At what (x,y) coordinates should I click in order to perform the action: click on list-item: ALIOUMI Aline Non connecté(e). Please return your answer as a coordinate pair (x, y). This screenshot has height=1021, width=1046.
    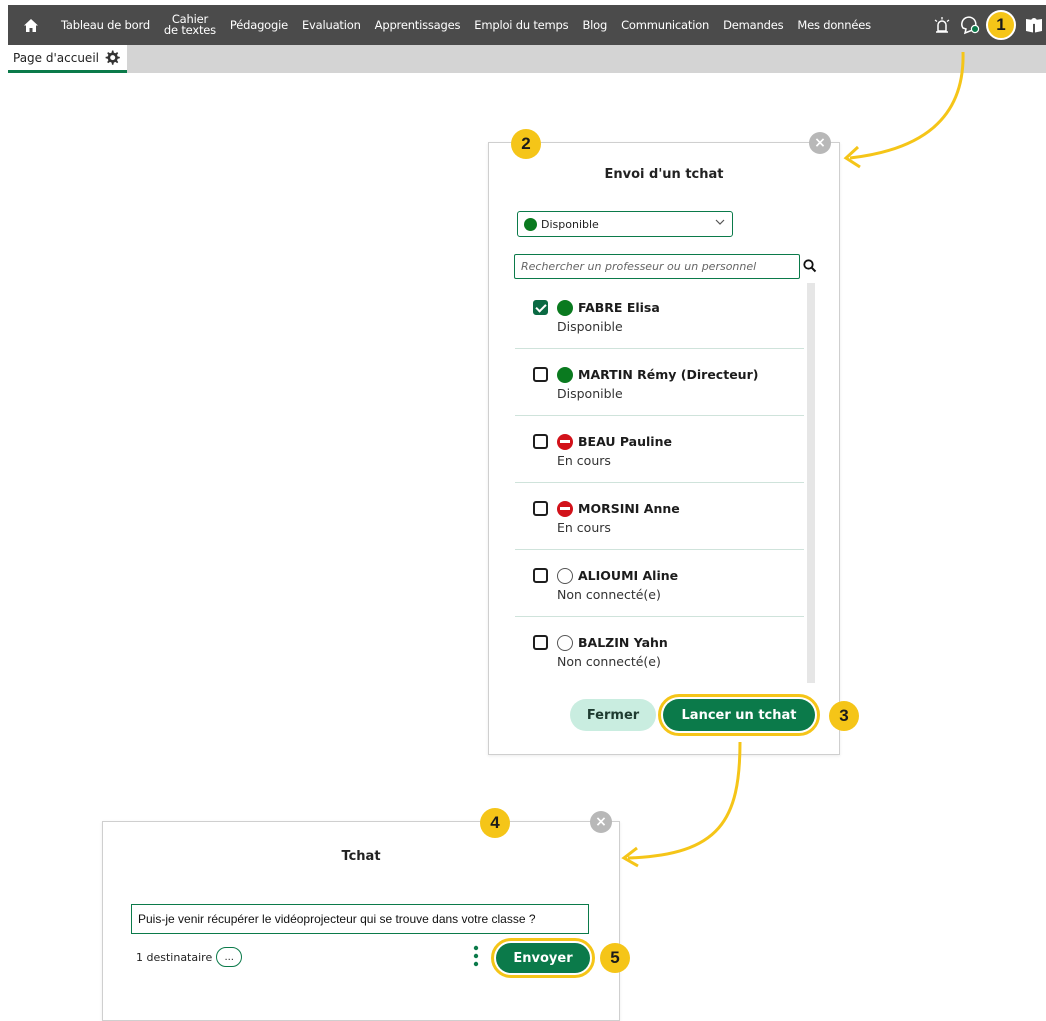
    Looking at the image, I should click on (659, 584).